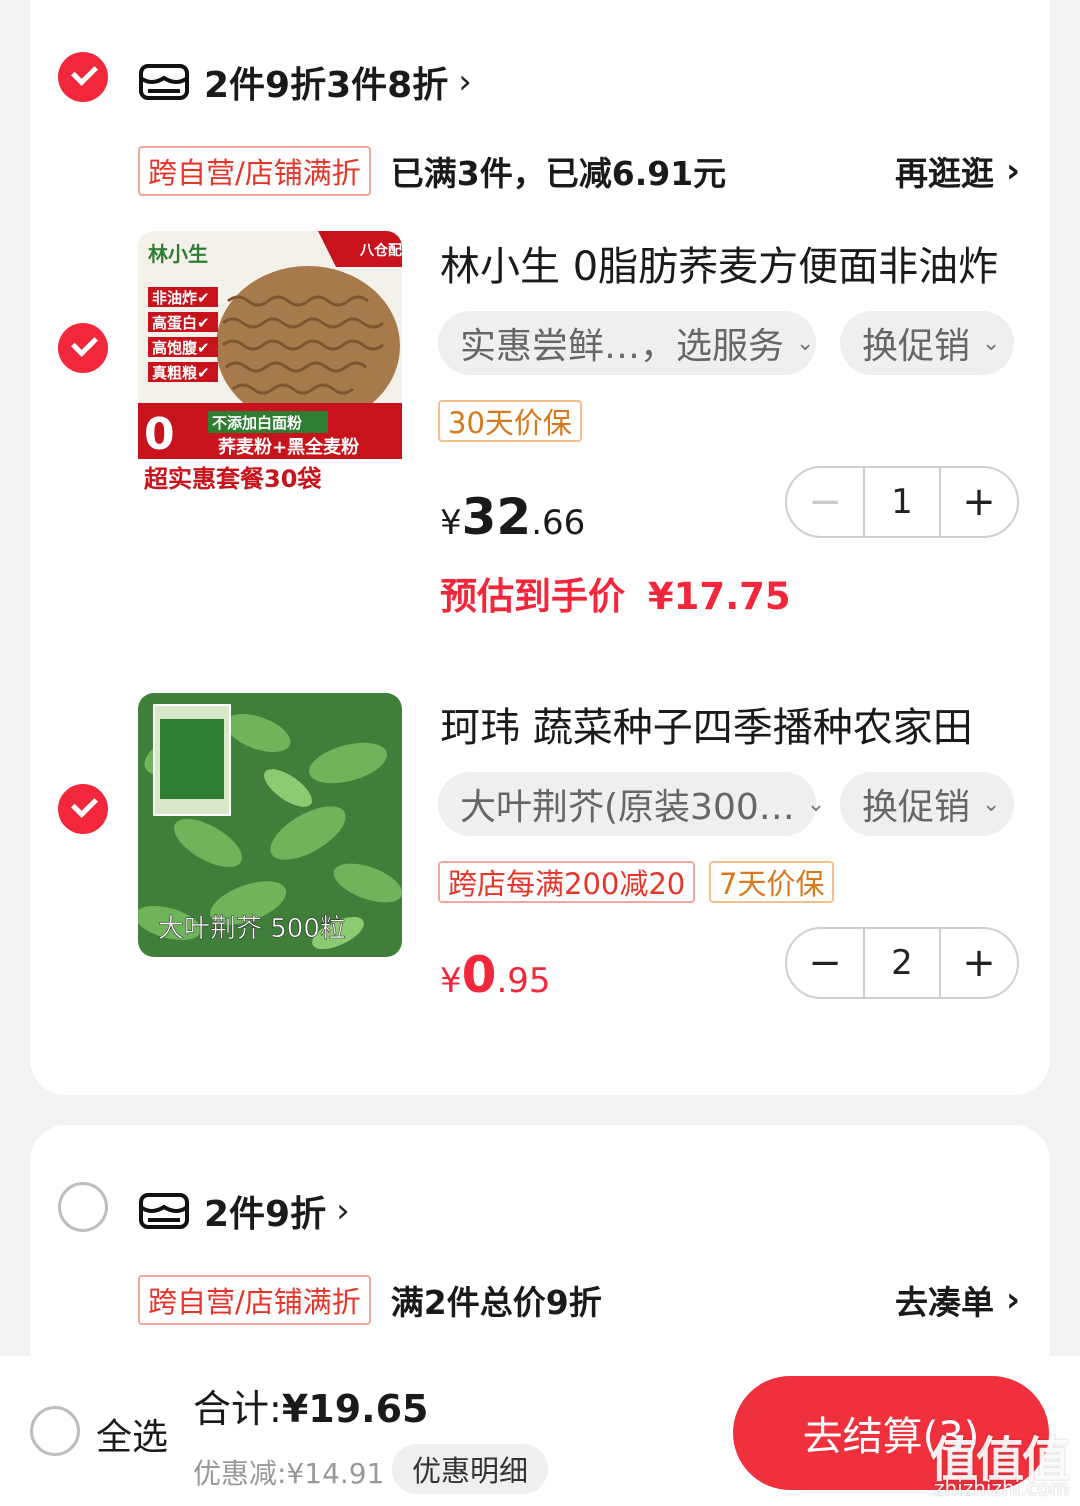 The height and width of the screenshot is (1506, 1080). What do you see at coordinates (470, 1469) in the screenshot?
I see `discount-detail-button: 优惠明细` at bounding box center [470, 1469].